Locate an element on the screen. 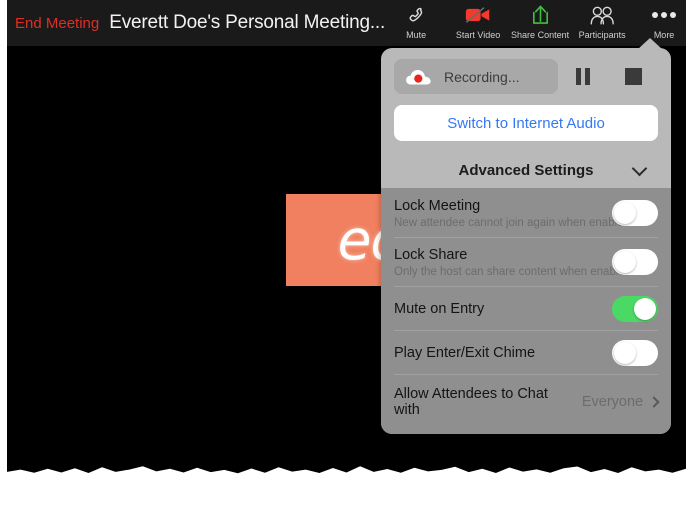 This screenshot has height=506, width=700. chevron-down-icon is located at coordinates (639, 168).